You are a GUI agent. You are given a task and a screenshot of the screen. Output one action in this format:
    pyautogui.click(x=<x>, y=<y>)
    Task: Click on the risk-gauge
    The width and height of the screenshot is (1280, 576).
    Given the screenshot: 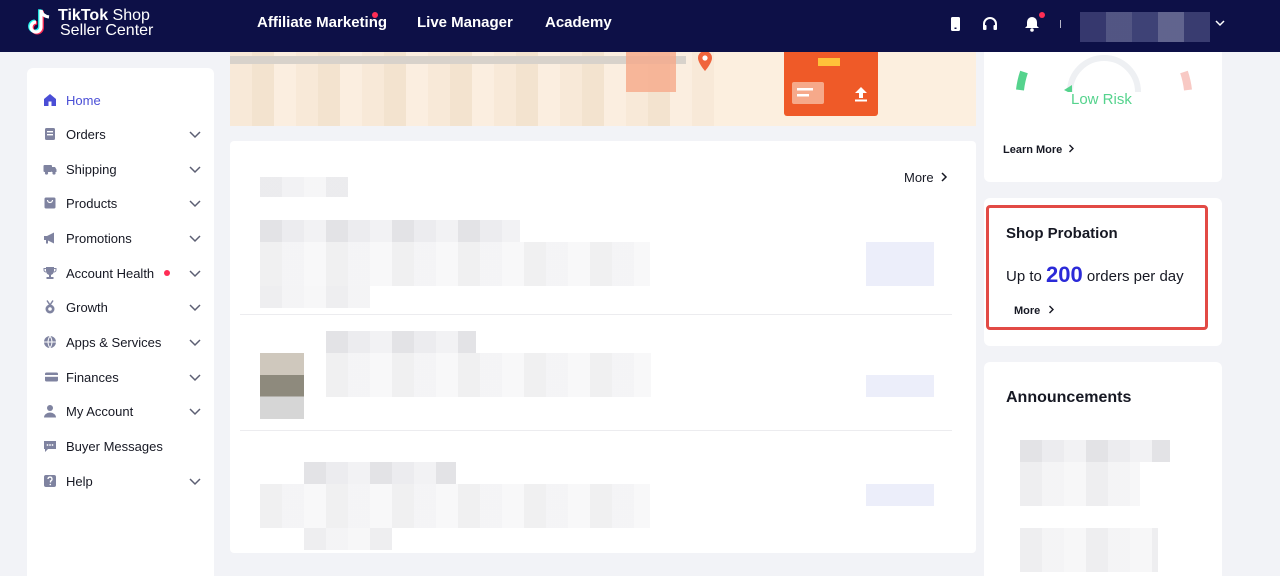 What is the action you would take?
    pyautogui.click(x=1104, y=73)
    